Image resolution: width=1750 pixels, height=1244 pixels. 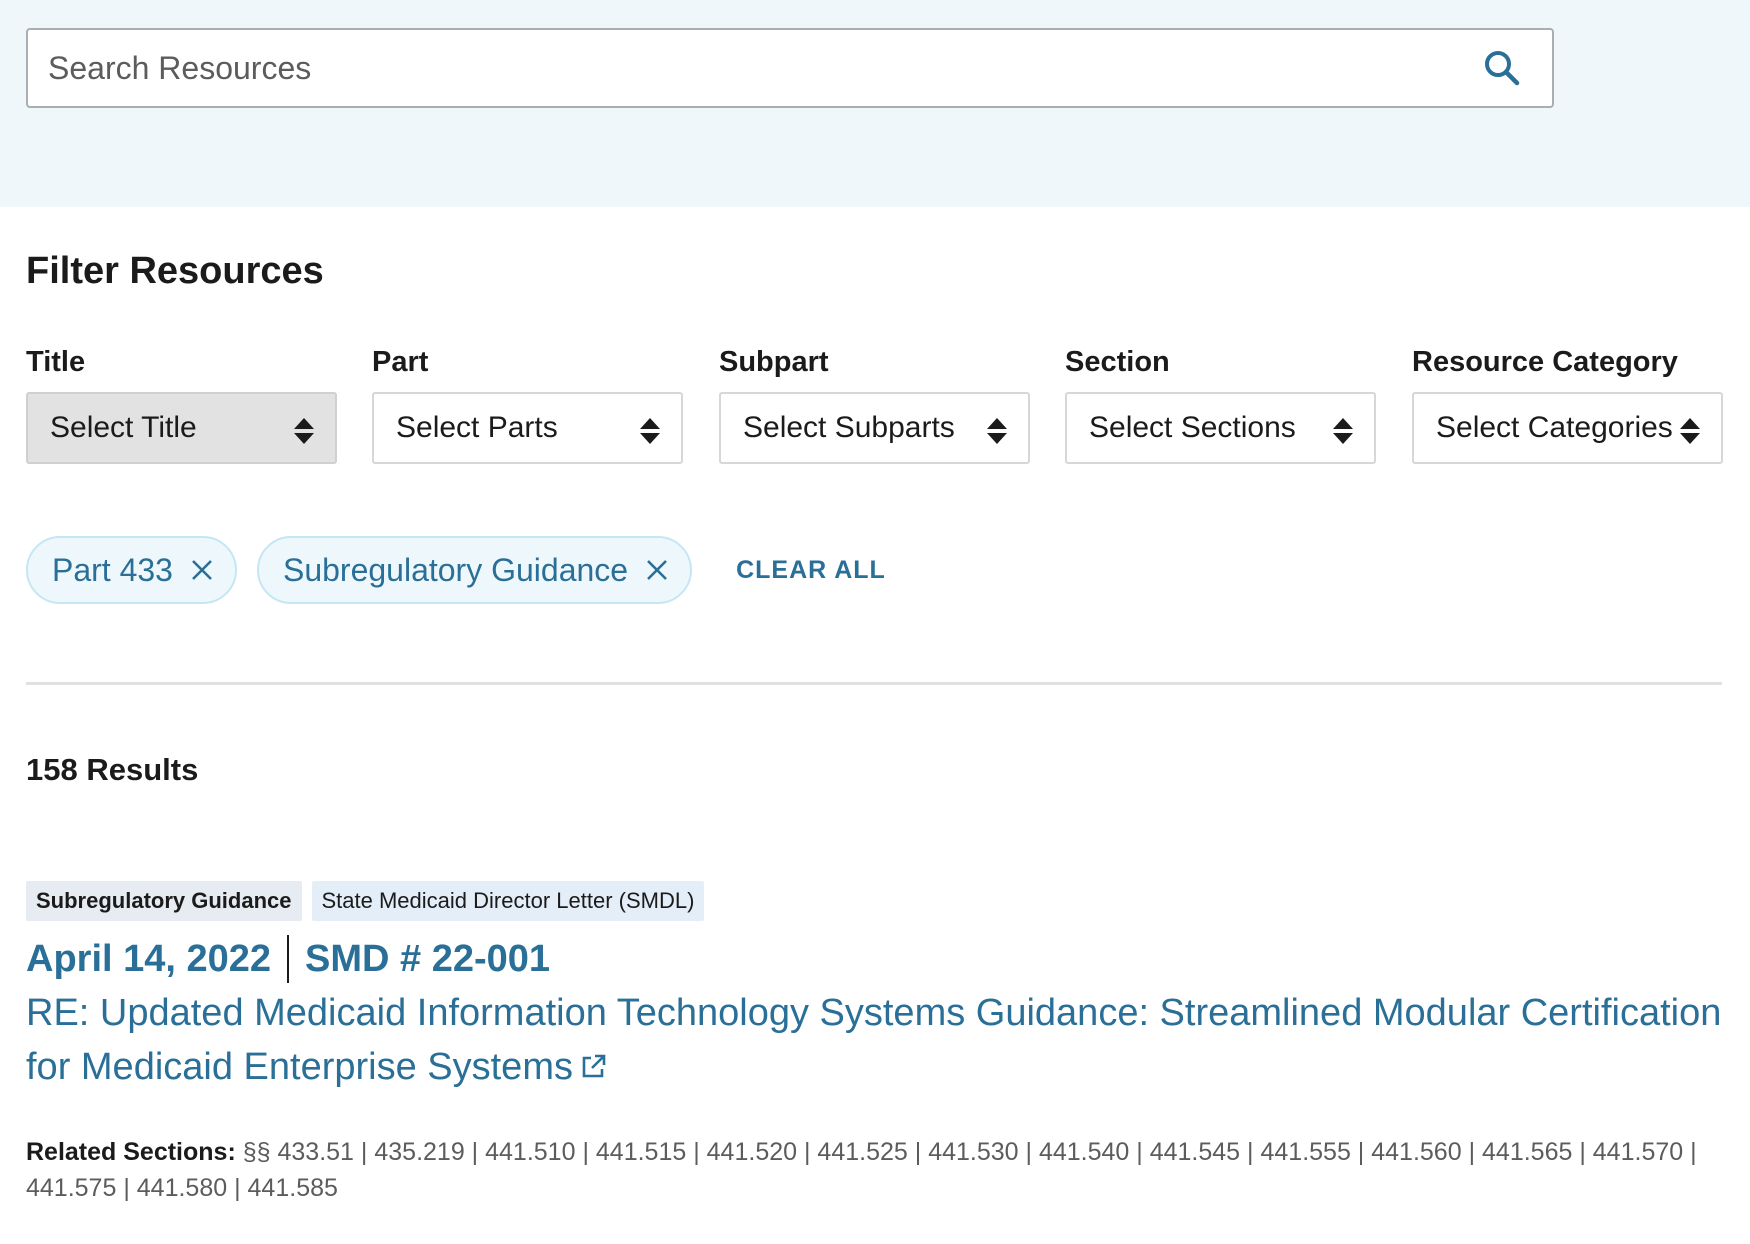 I want to click on results-count: 158 Results, so click(x=112, y=769).